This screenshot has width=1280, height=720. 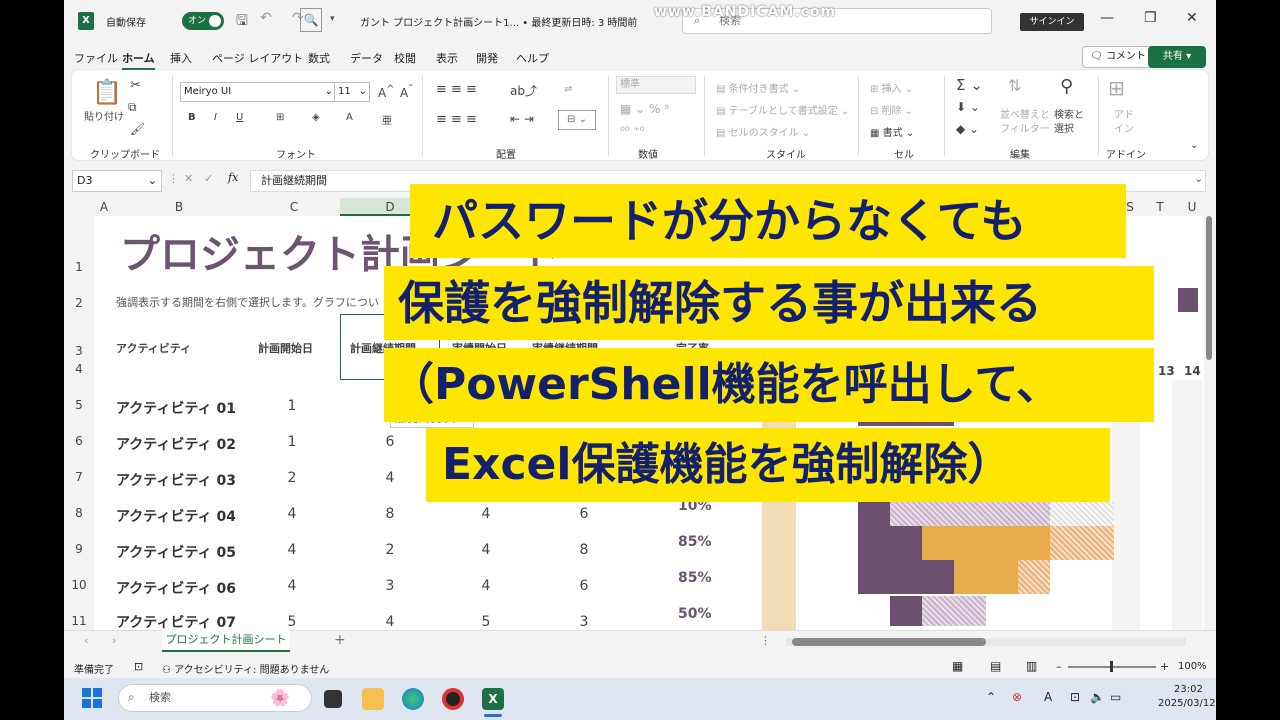 I want to click on minimize-icon: —, so click(x=1107, y=18).